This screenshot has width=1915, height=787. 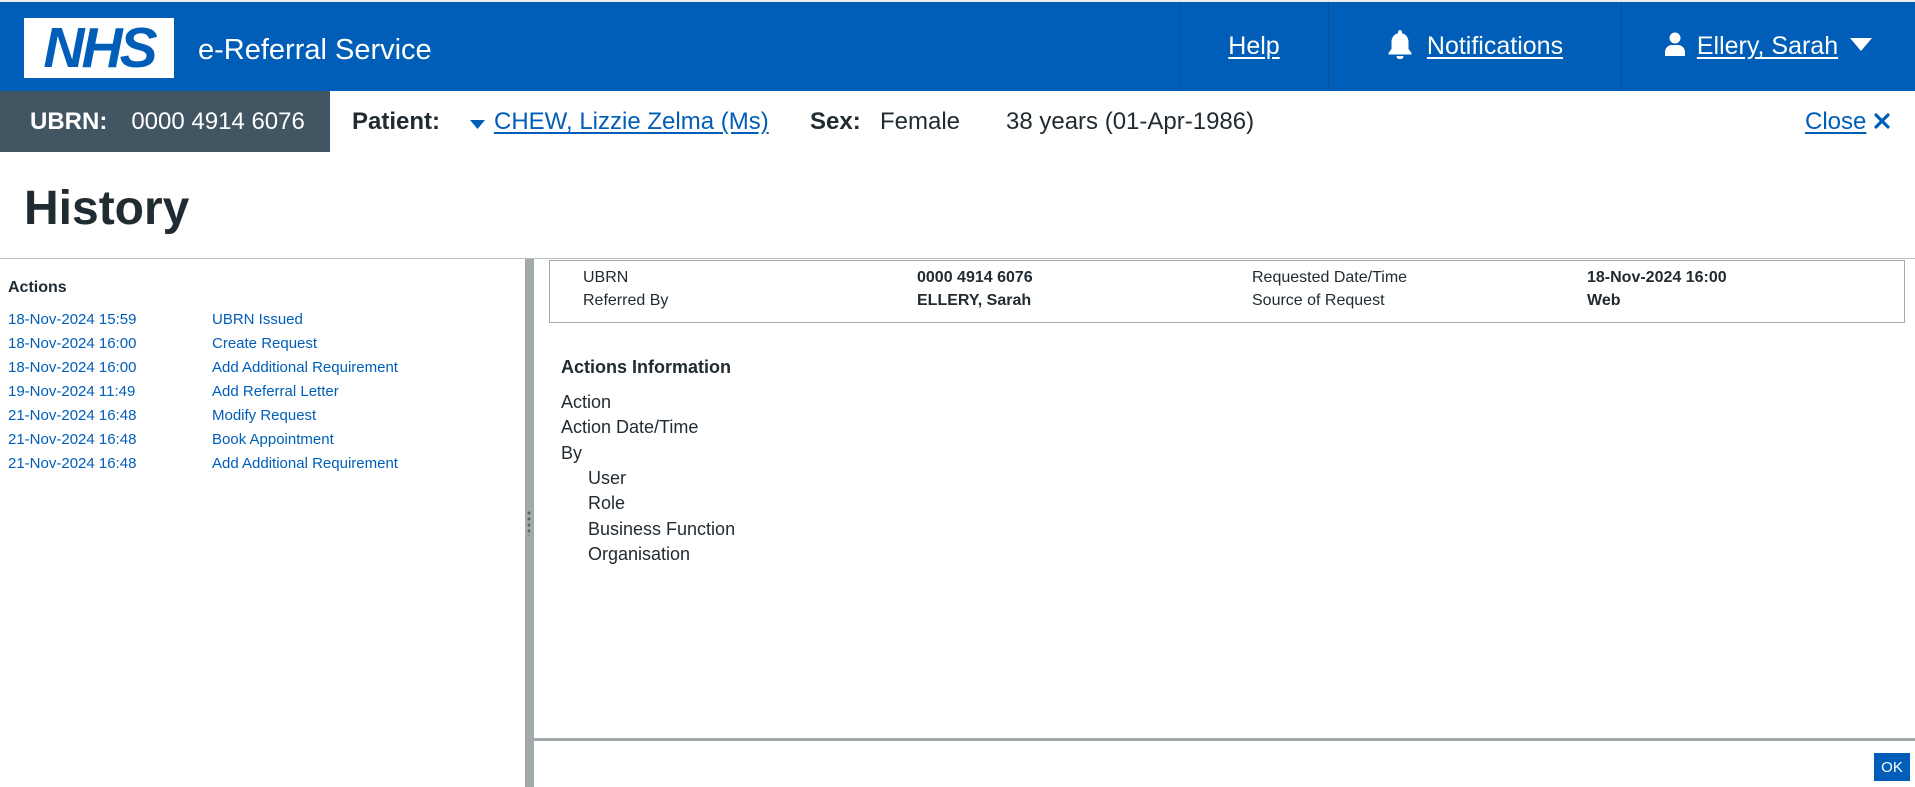 What do you see at coordinates (69, 121) in the screenshot?
I see `ubrn-label: UBRN:` at bounding box center [69, 121].